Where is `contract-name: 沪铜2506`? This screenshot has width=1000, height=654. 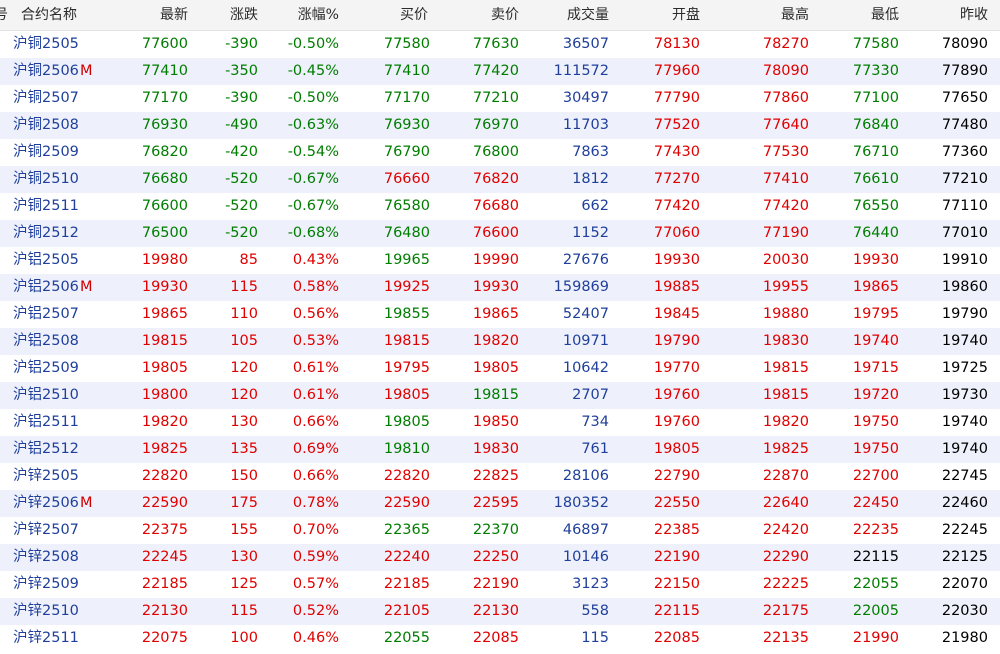
contract-name: 沪铜2506 is located at coordinates (46, 71).